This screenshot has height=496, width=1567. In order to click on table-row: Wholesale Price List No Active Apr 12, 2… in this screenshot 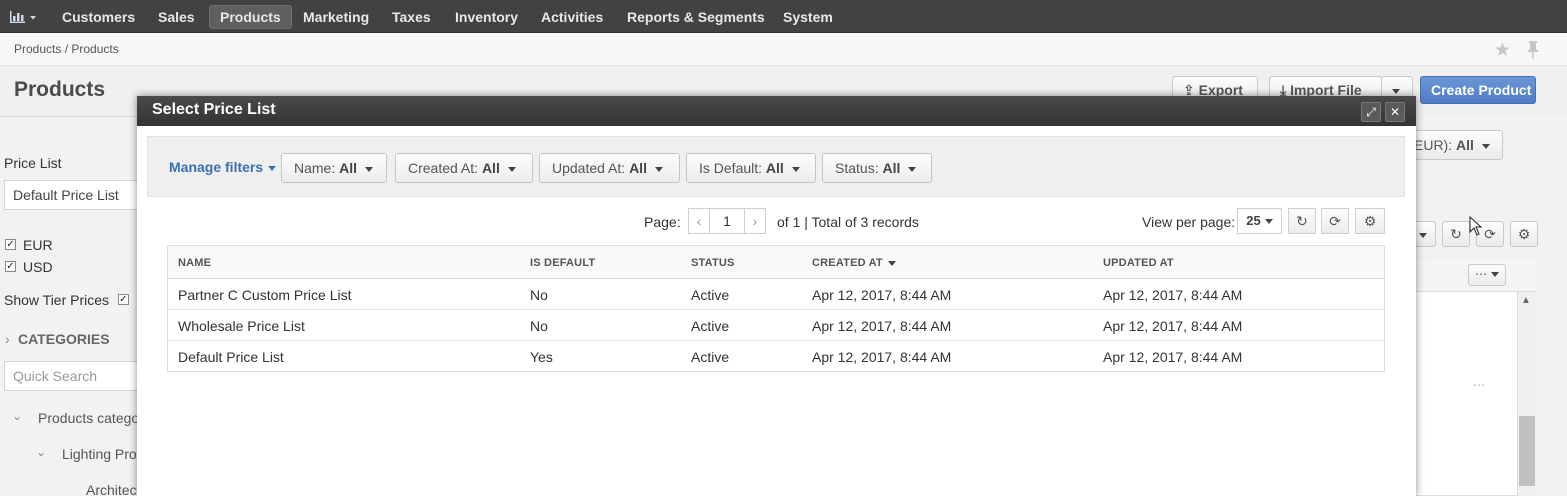, I will do `click(776, 325)`.